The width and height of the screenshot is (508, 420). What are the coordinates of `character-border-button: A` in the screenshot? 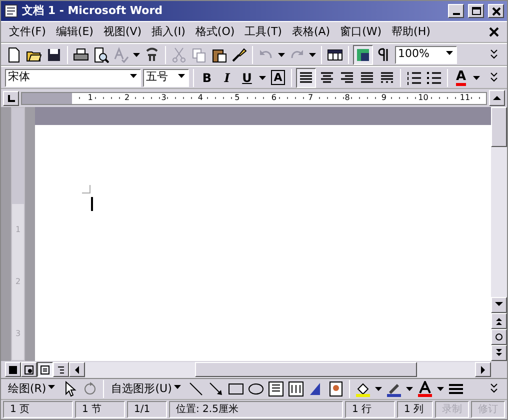 It's located at (278, 78).